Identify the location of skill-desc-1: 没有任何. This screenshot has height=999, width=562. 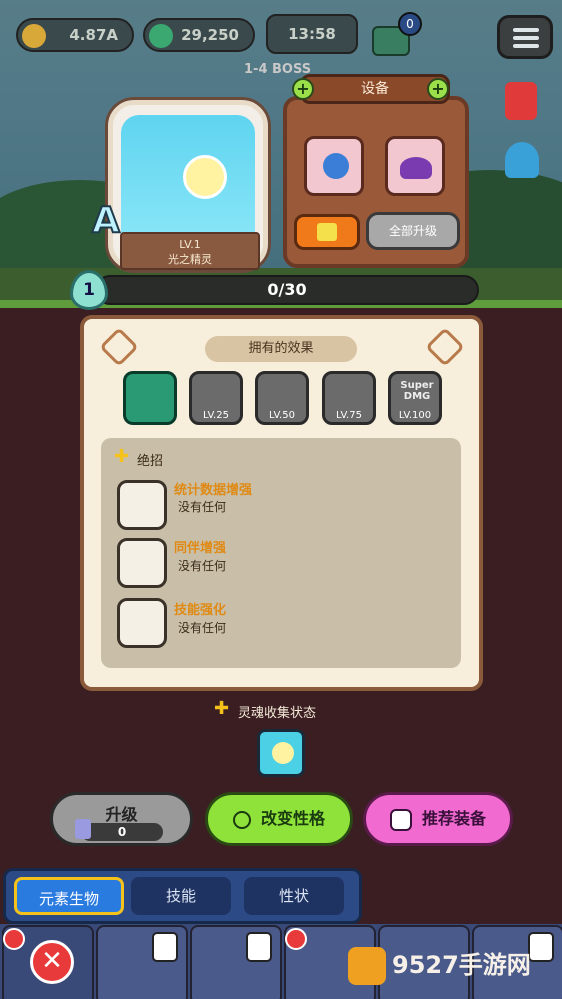
(202, 507).